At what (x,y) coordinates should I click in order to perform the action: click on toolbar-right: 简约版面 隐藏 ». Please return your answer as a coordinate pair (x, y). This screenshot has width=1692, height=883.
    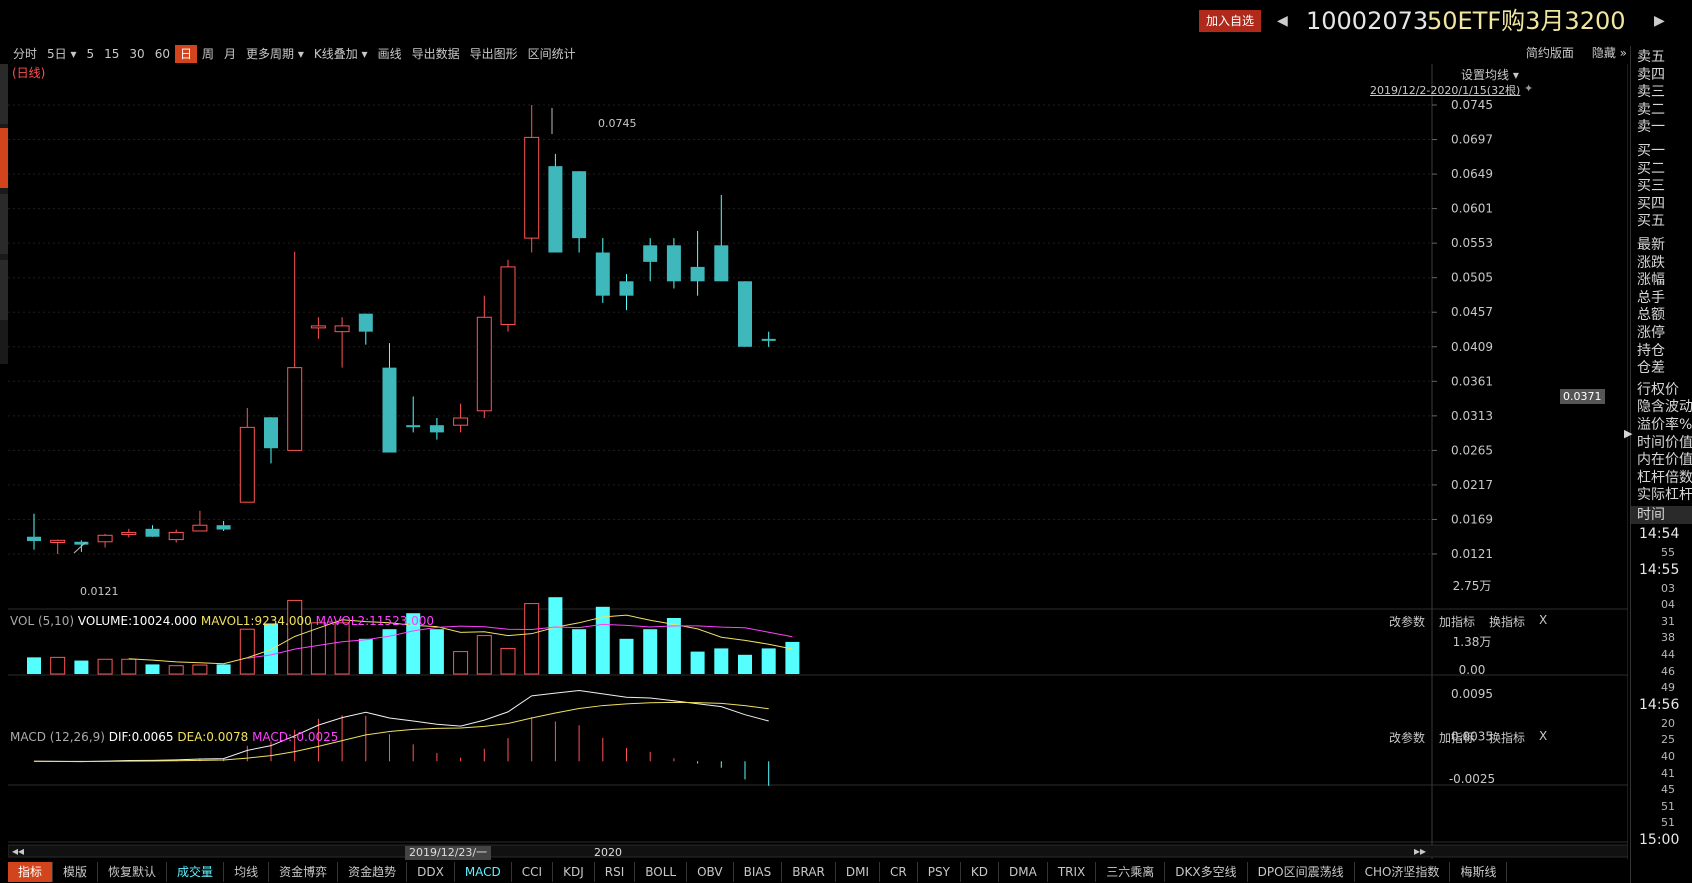
    Looking at the image, I should click on (1576, 53).